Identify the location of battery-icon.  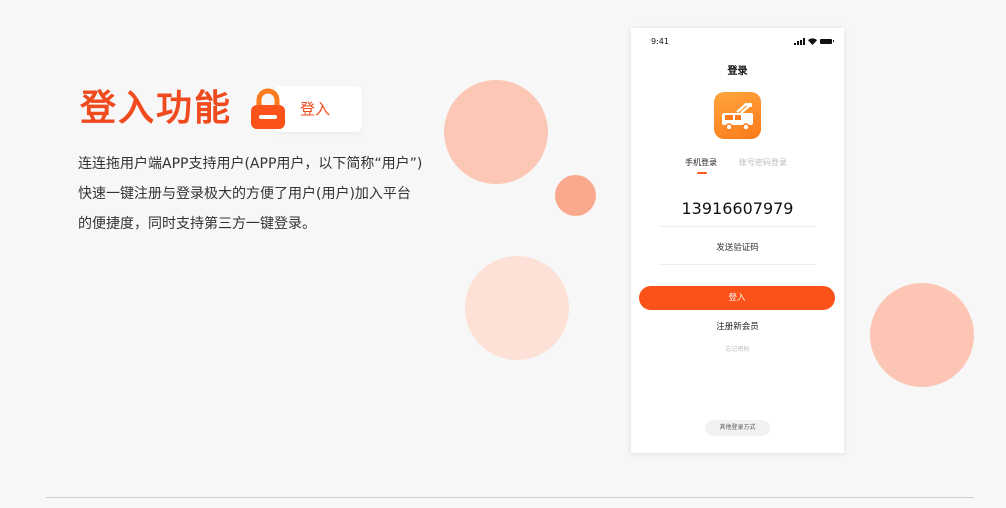
(827, 41).